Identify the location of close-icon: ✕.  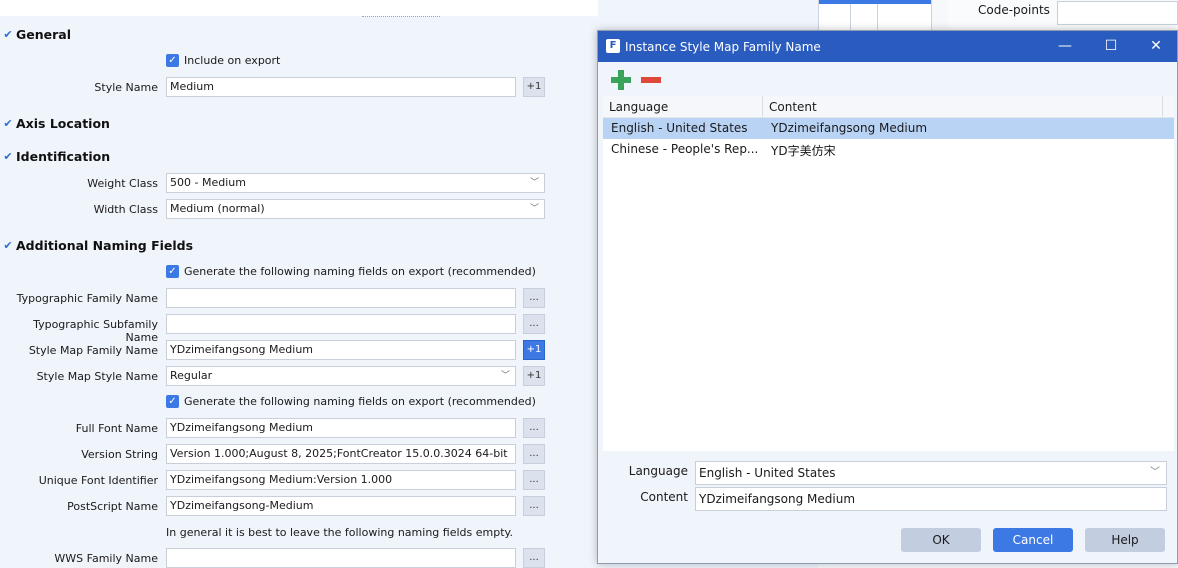
(1155, 46).